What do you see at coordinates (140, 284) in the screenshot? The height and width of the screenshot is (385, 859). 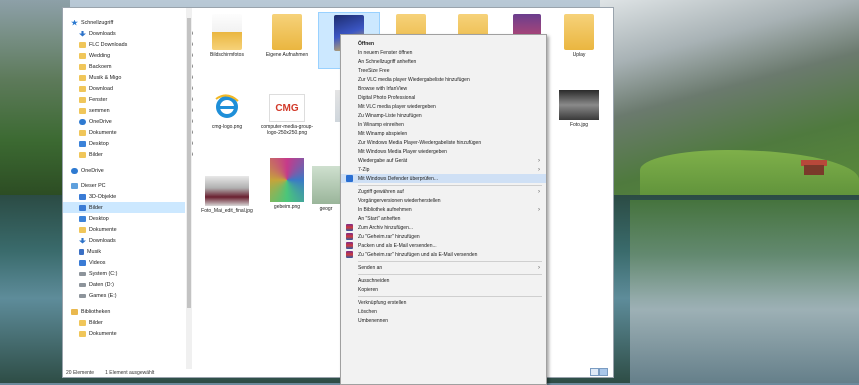 I see `nav-drive-d: Daten (D:)` at bounding box center [140, 284].